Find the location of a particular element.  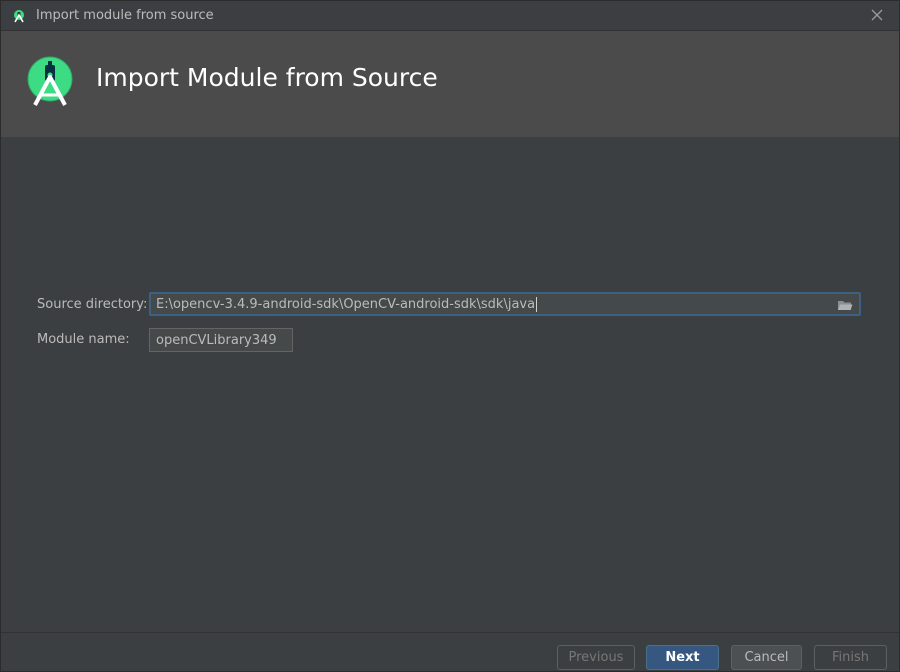

source-directory-row: Source directory: is located at coordinates (93, 304).